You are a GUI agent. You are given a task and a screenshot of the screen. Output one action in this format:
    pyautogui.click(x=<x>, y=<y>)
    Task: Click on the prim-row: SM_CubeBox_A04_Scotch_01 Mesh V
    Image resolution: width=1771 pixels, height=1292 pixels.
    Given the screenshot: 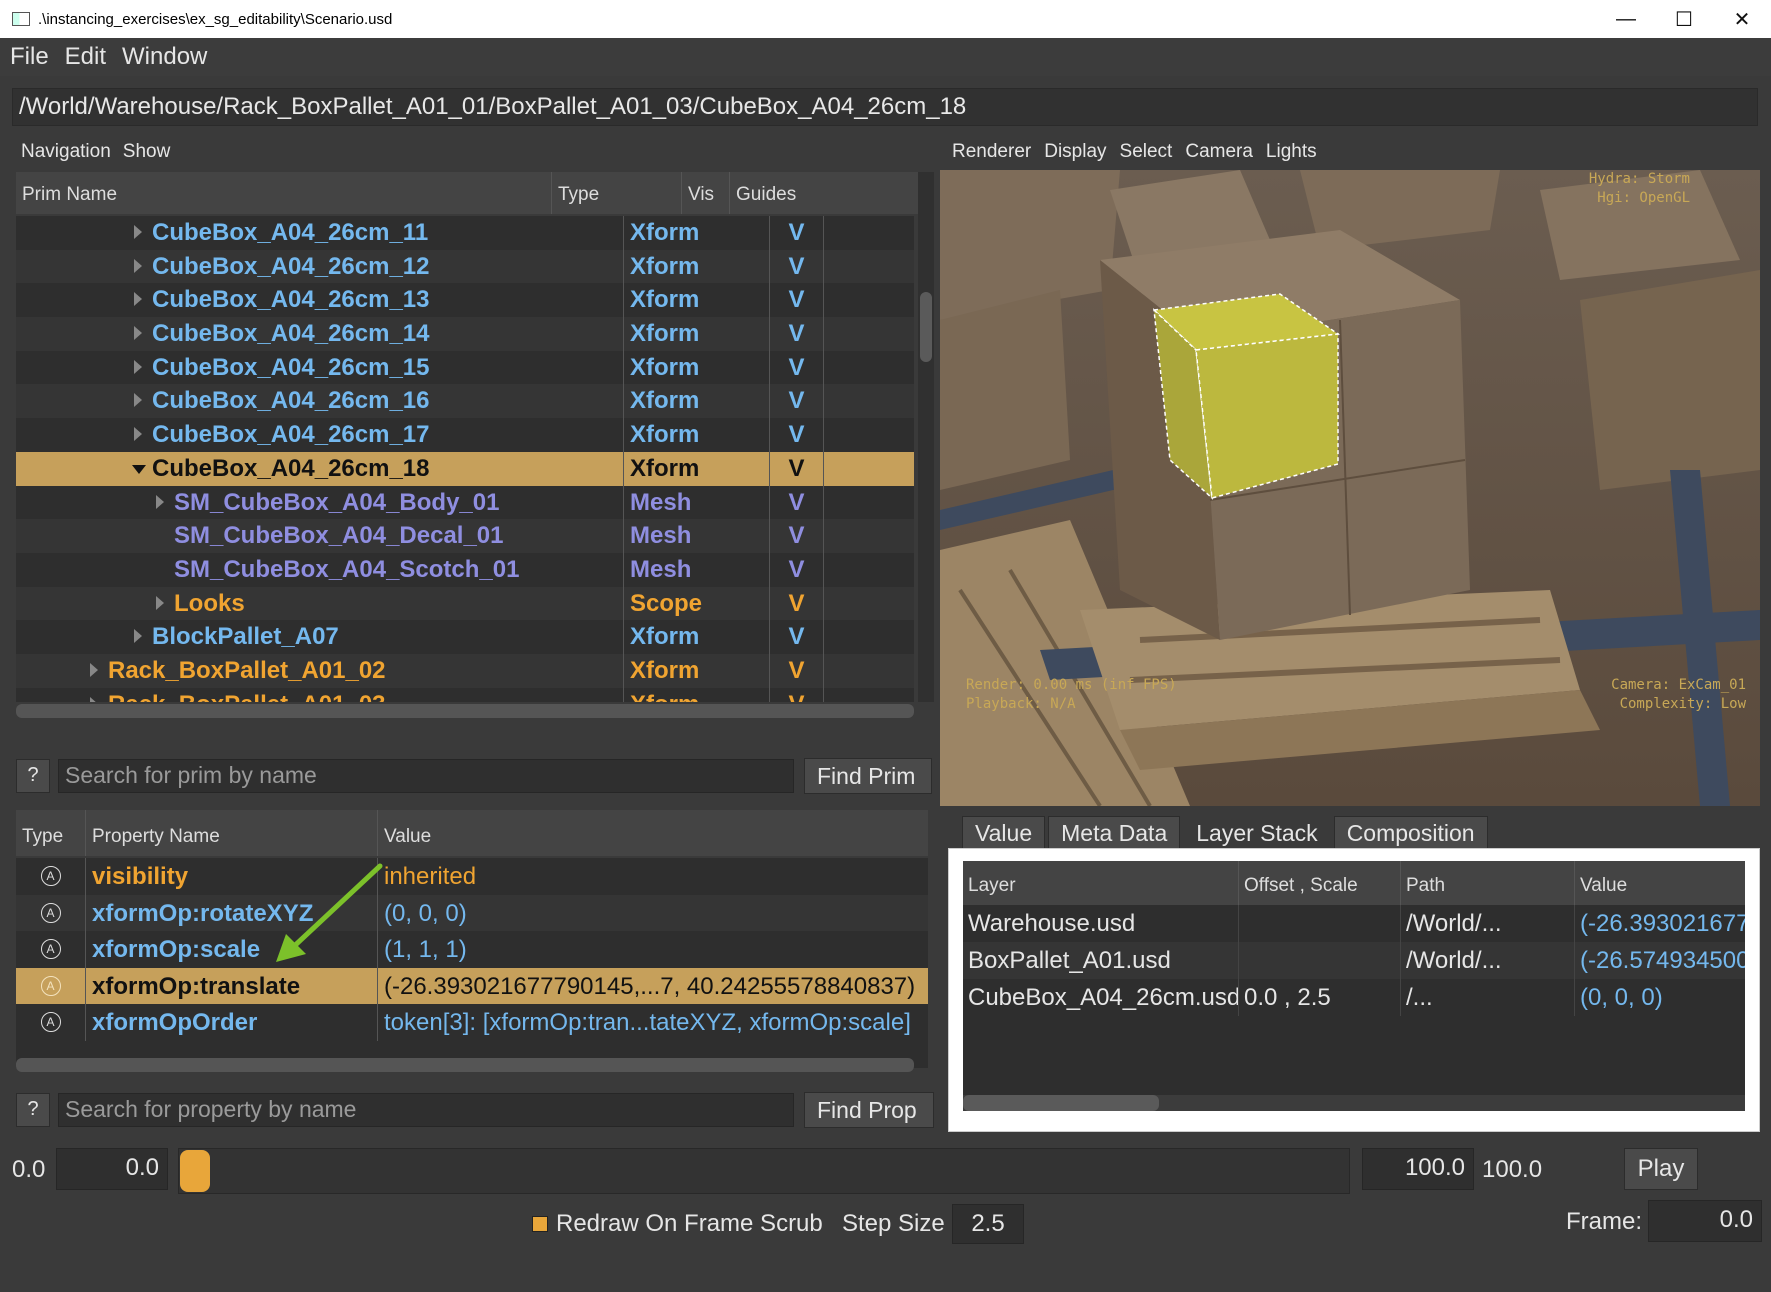 What is the action you would take?
    pyautogui.click(x=465, y=569)
    